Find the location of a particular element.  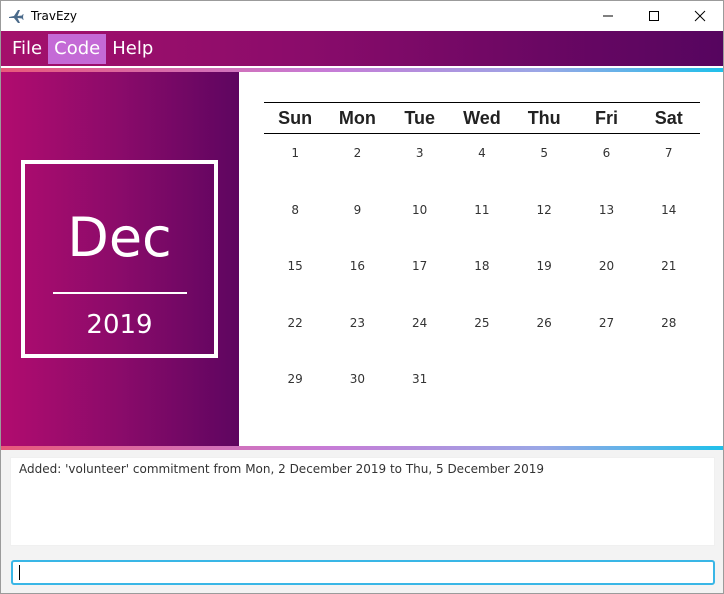

calendar-day: 26 is located at coordinates (544, 332).